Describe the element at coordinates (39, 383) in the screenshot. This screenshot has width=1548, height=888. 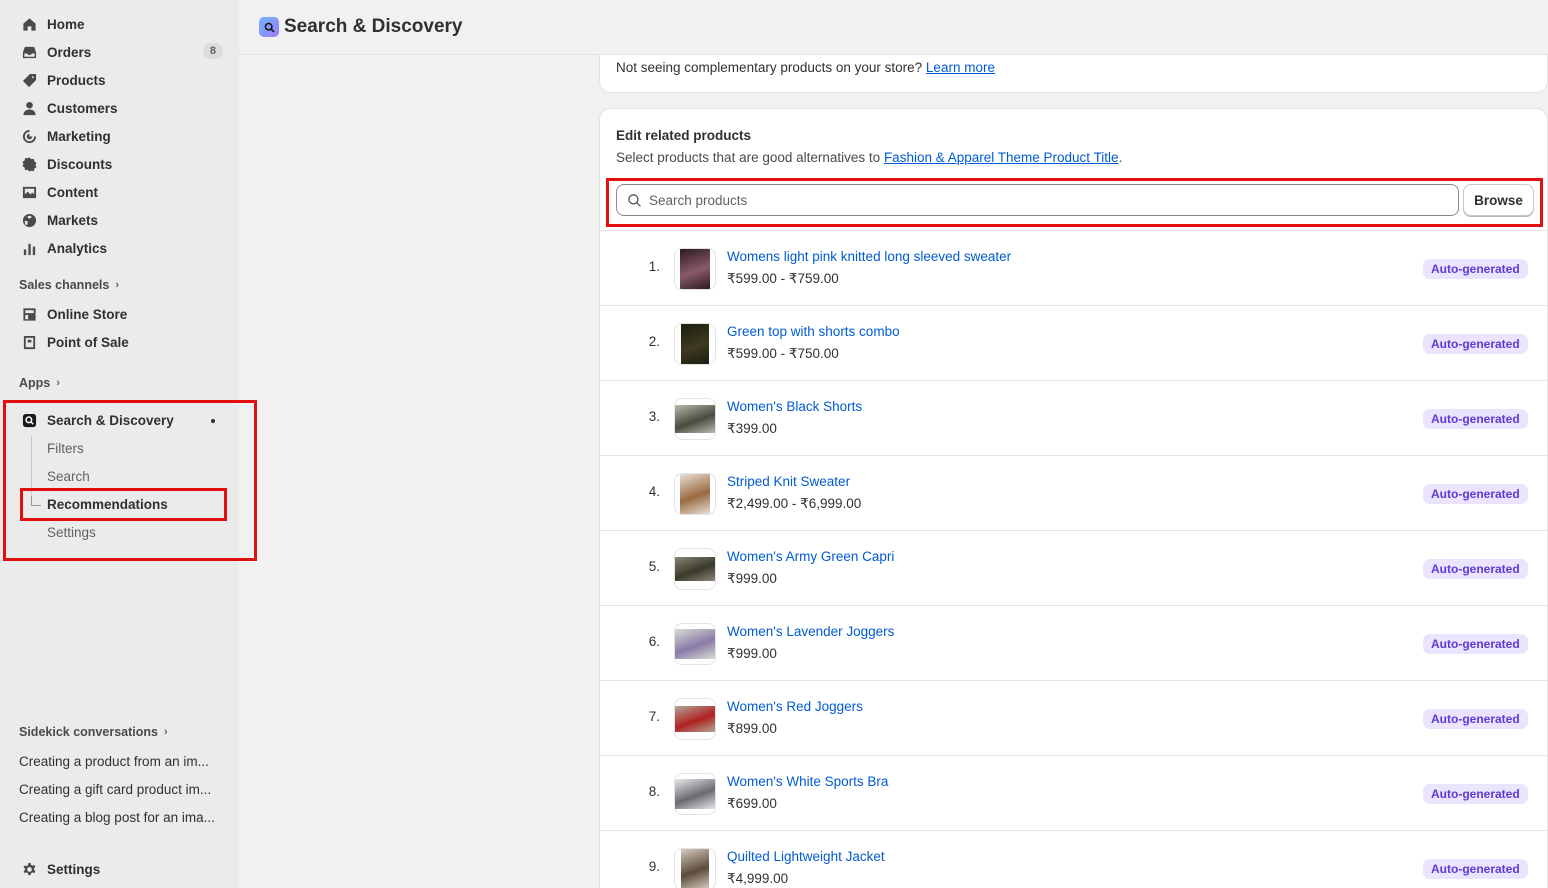
I see `apps-heading: Apps ›` at that location.